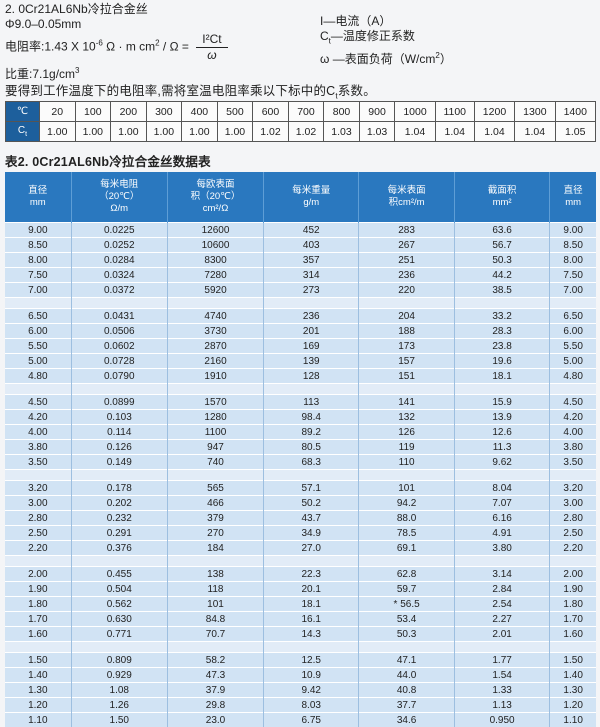 This screenshot has width=600, height=727. I want to click on table-cell: 8.00, so click(573, 260).